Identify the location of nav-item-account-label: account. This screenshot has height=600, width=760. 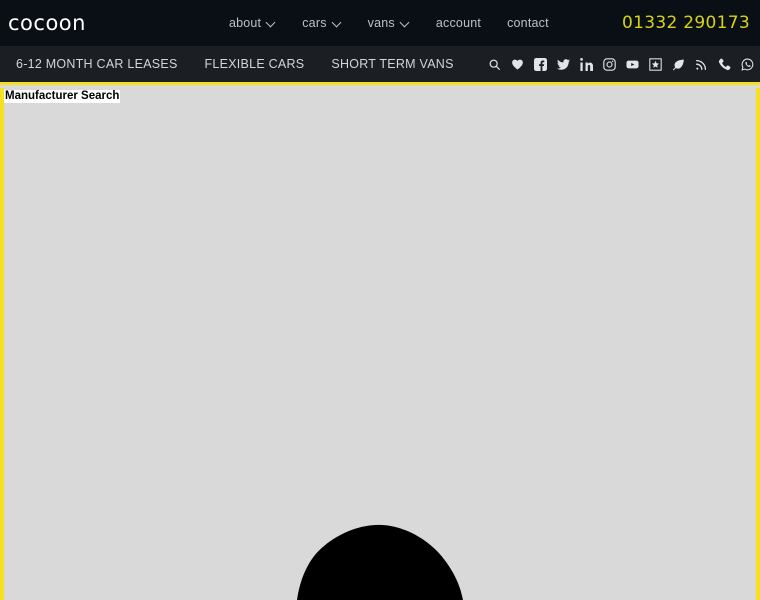
(458, 23).